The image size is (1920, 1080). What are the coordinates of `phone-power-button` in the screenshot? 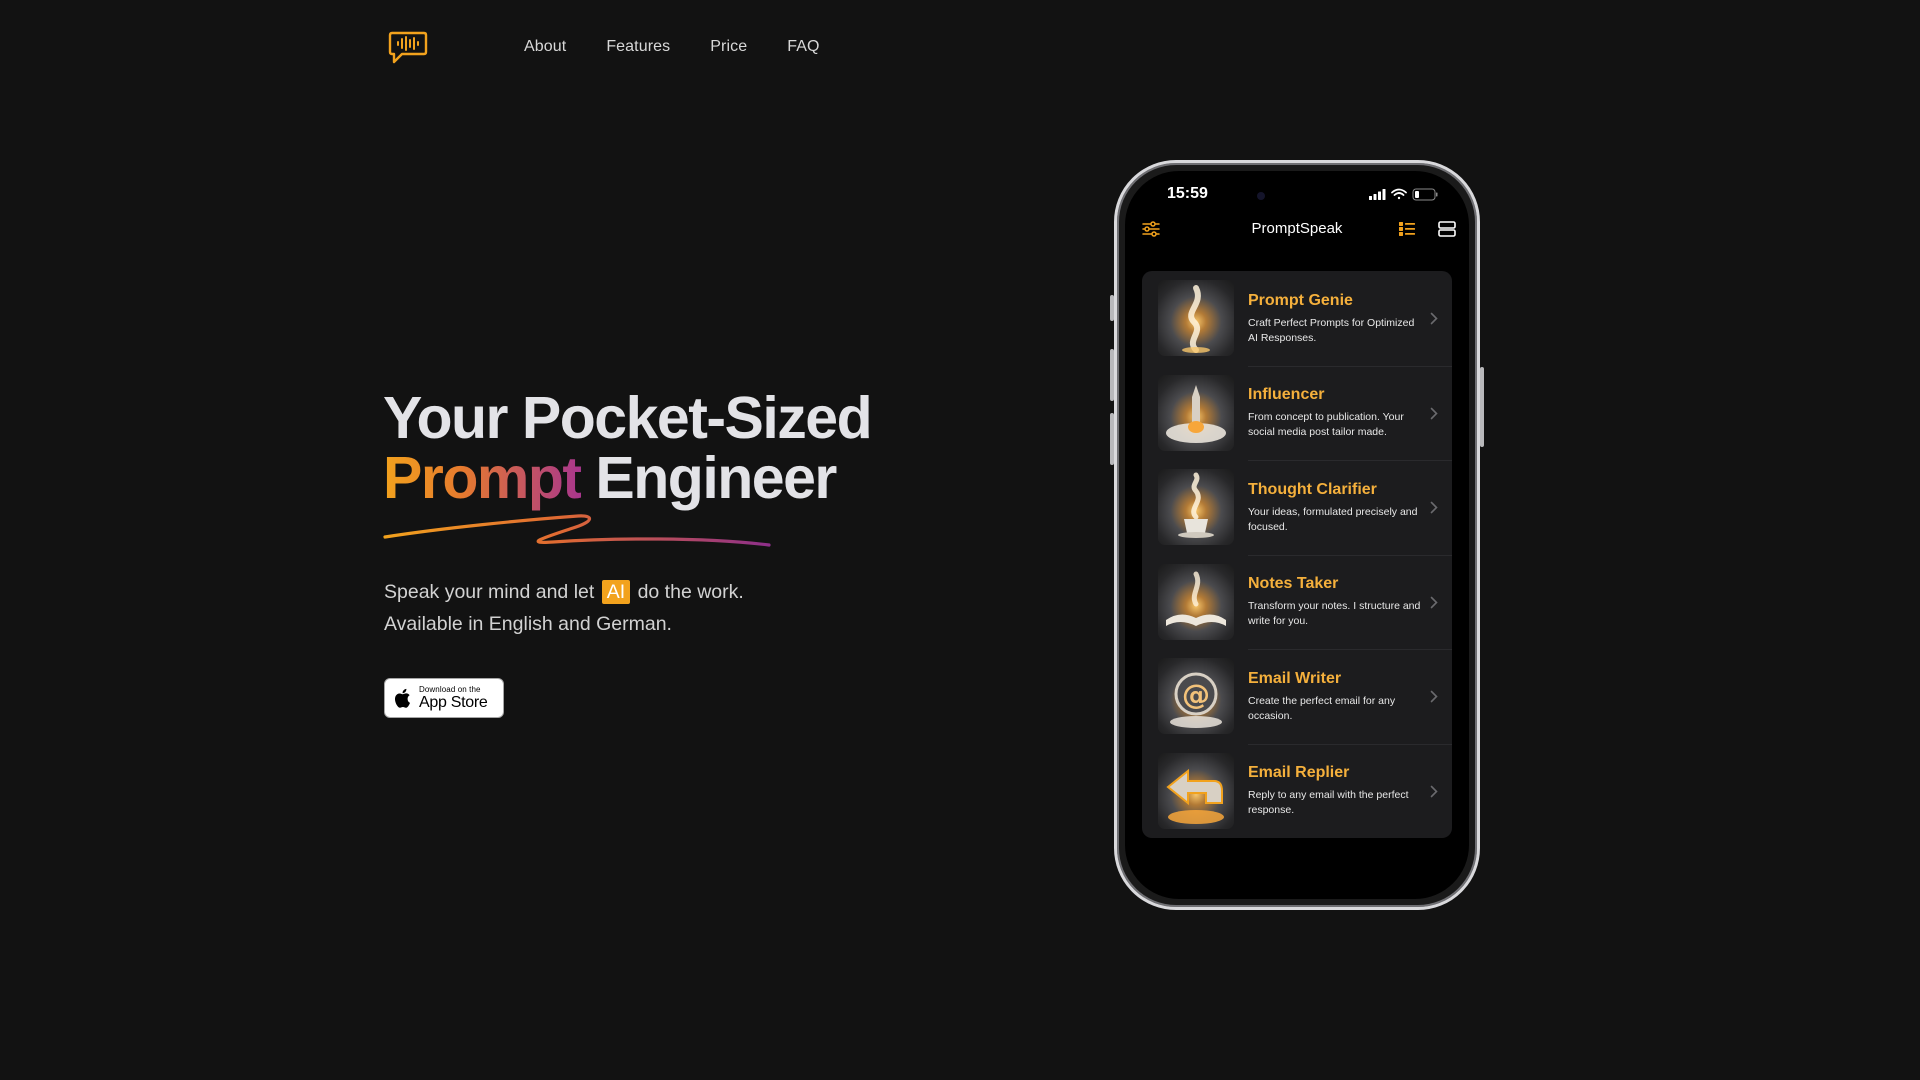 It's located at (1482, 407).